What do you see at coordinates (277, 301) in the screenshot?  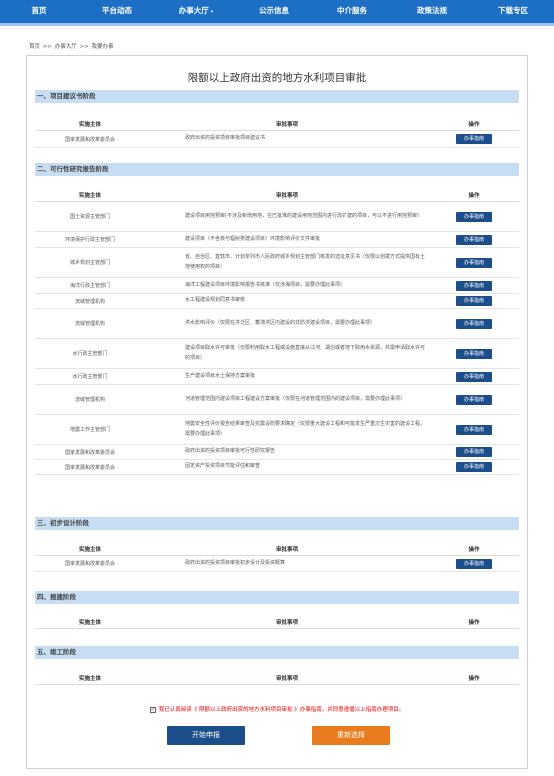 I see `table-row: 流域管理机构 水工程建设规划同意书审核 办事指南` at bounding box center [277, 301].